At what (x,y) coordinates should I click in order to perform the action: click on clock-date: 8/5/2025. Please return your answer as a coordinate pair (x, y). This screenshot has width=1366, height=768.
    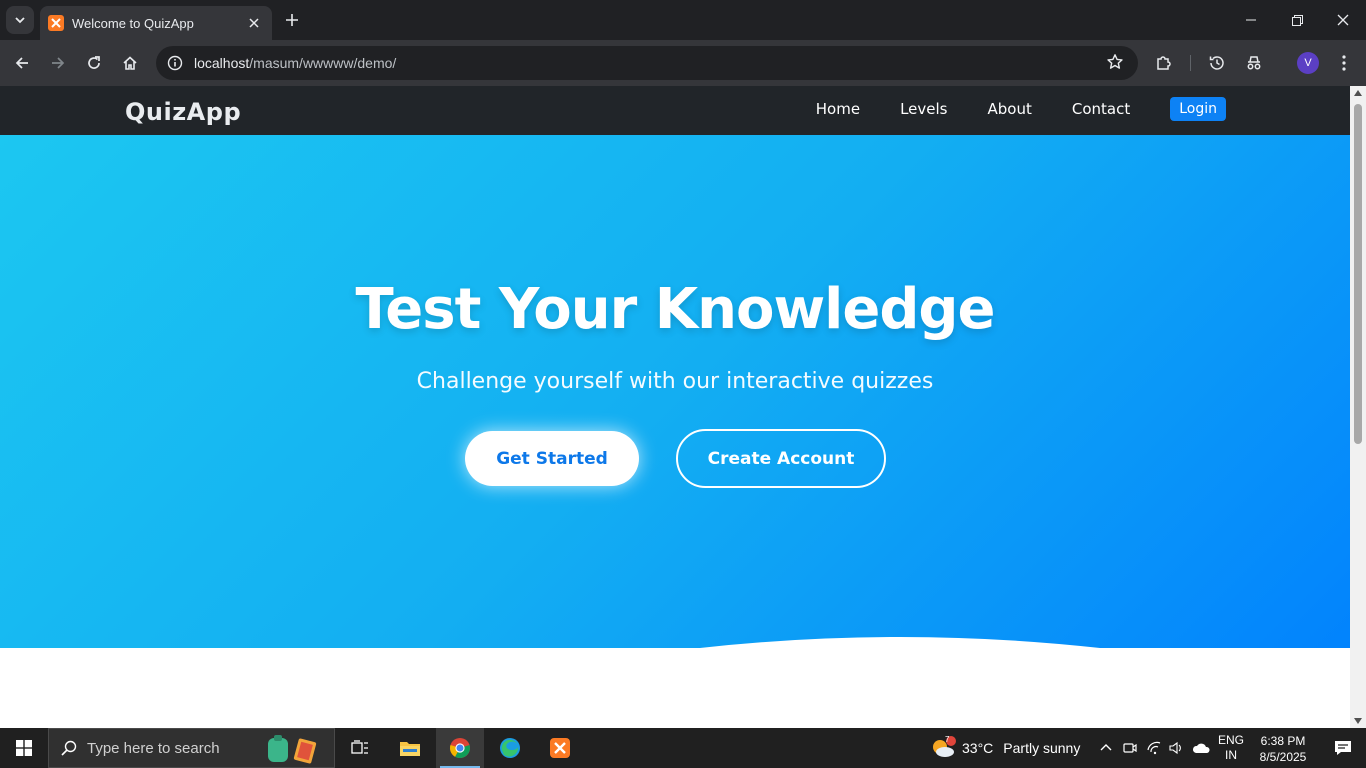
    Looking at the image, I should click on (1283, 757).